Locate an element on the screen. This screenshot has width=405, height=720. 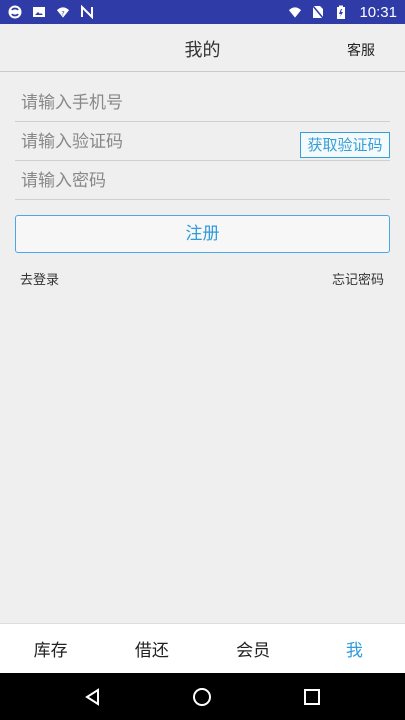
n-logo-icon is located at coordinates (87, 12).